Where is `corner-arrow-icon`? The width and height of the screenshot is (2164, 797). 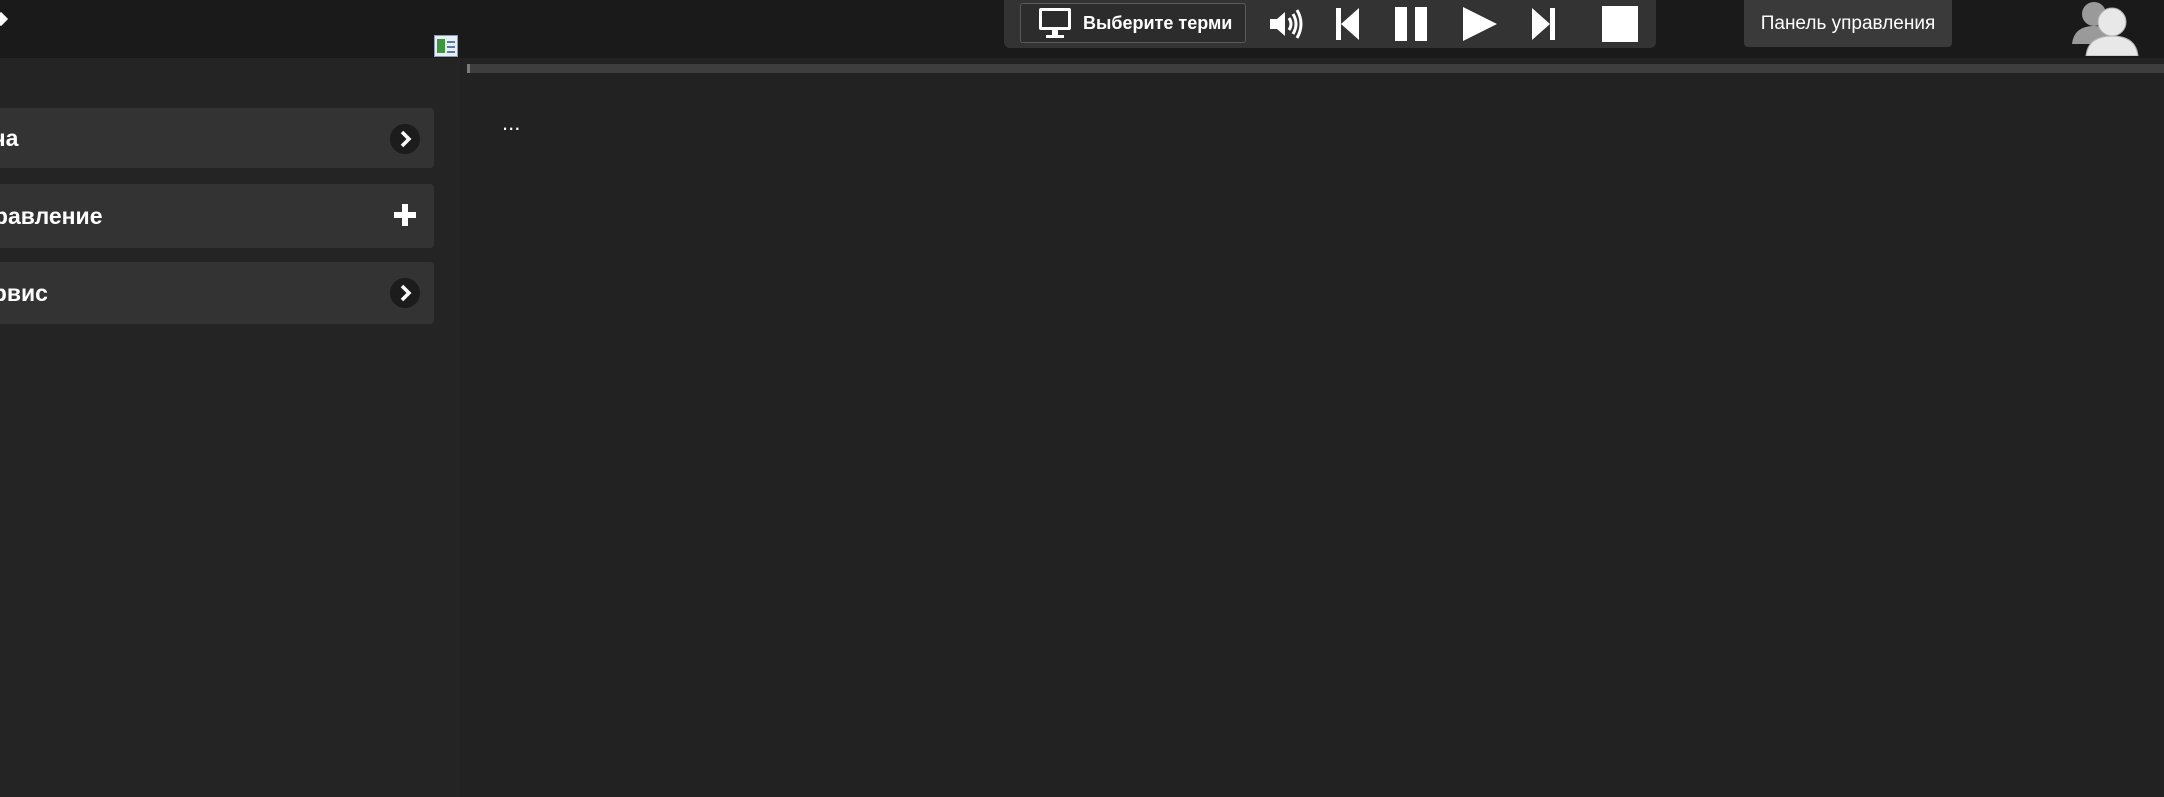
corner-arrow-icon is located at coordinates (4, 19).